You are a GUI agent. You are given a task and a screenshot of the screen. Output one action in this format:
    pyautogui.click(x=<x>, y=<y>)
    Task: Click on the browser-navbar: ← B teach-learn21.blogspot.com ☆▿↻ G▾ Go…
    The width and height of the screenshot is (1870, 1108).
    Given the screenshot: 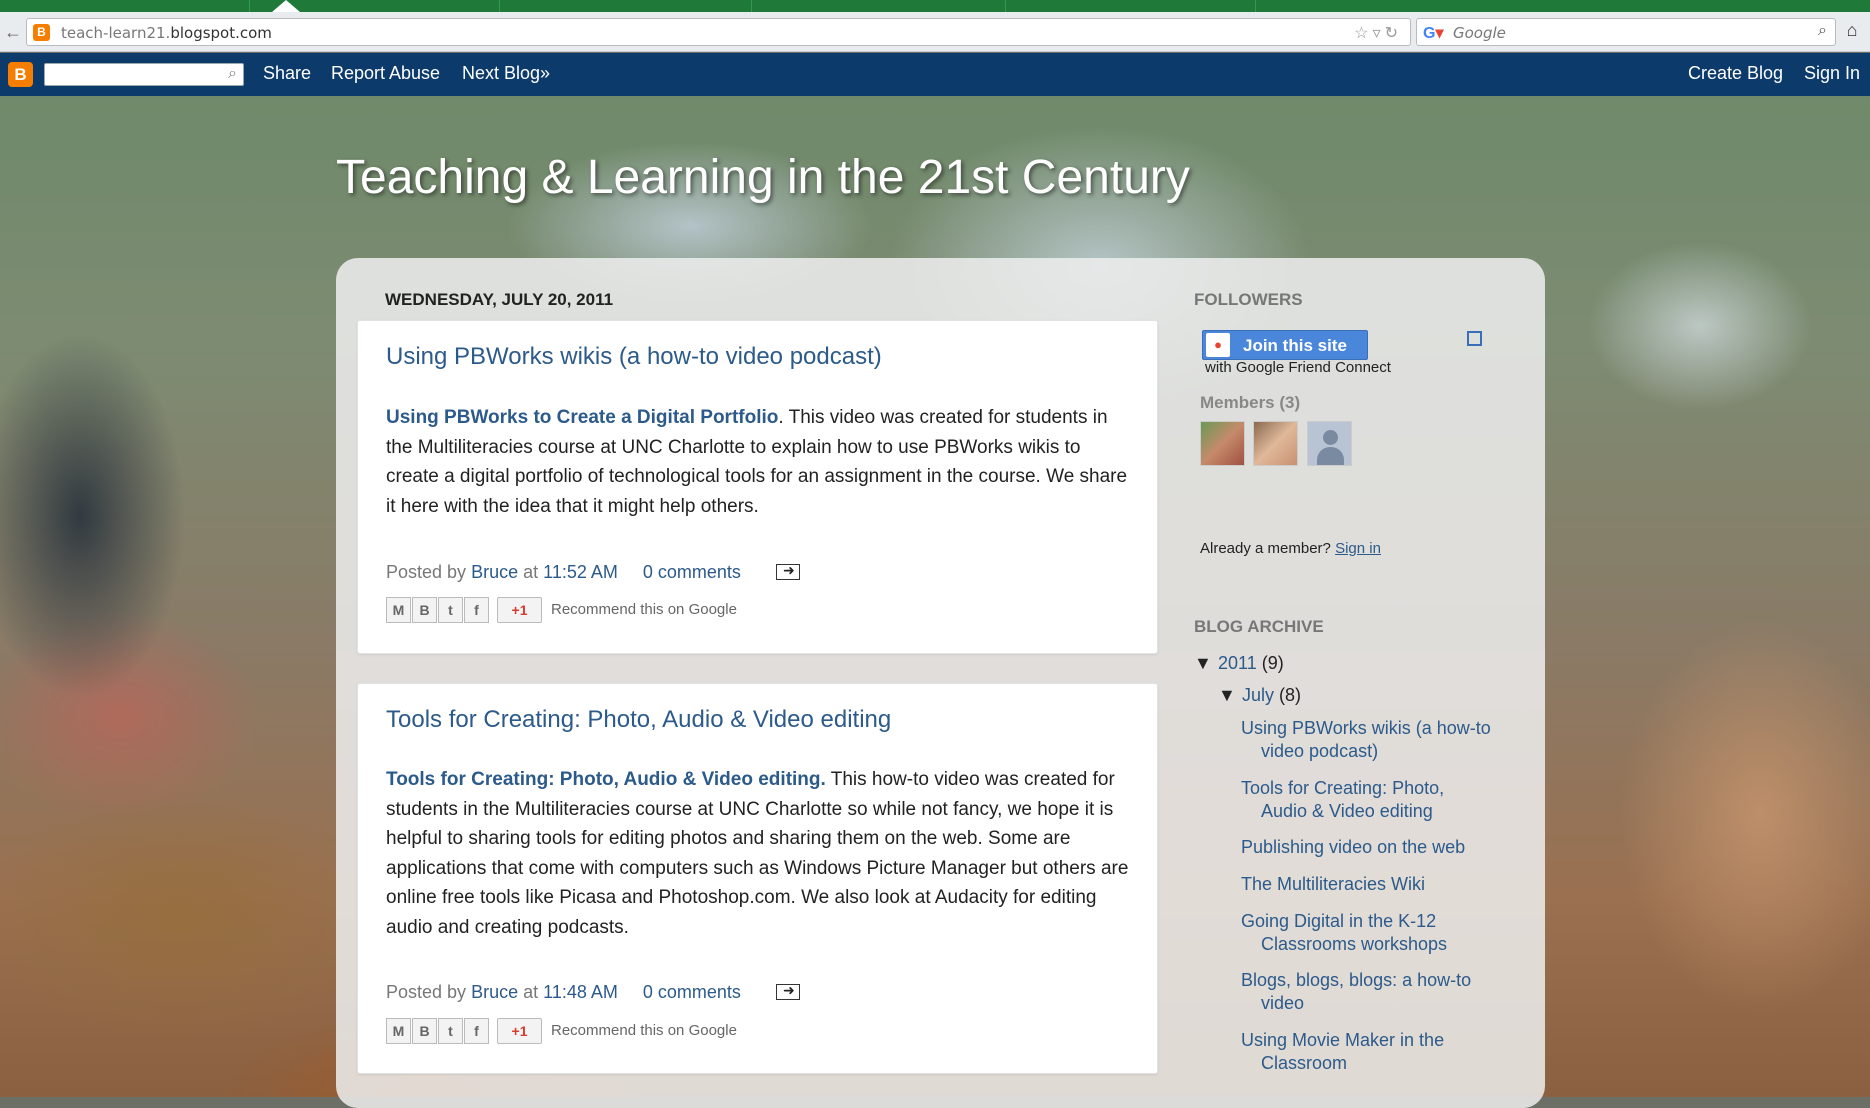 What is the action you would take?
    pyautogui.click(x=935, y=32)
    